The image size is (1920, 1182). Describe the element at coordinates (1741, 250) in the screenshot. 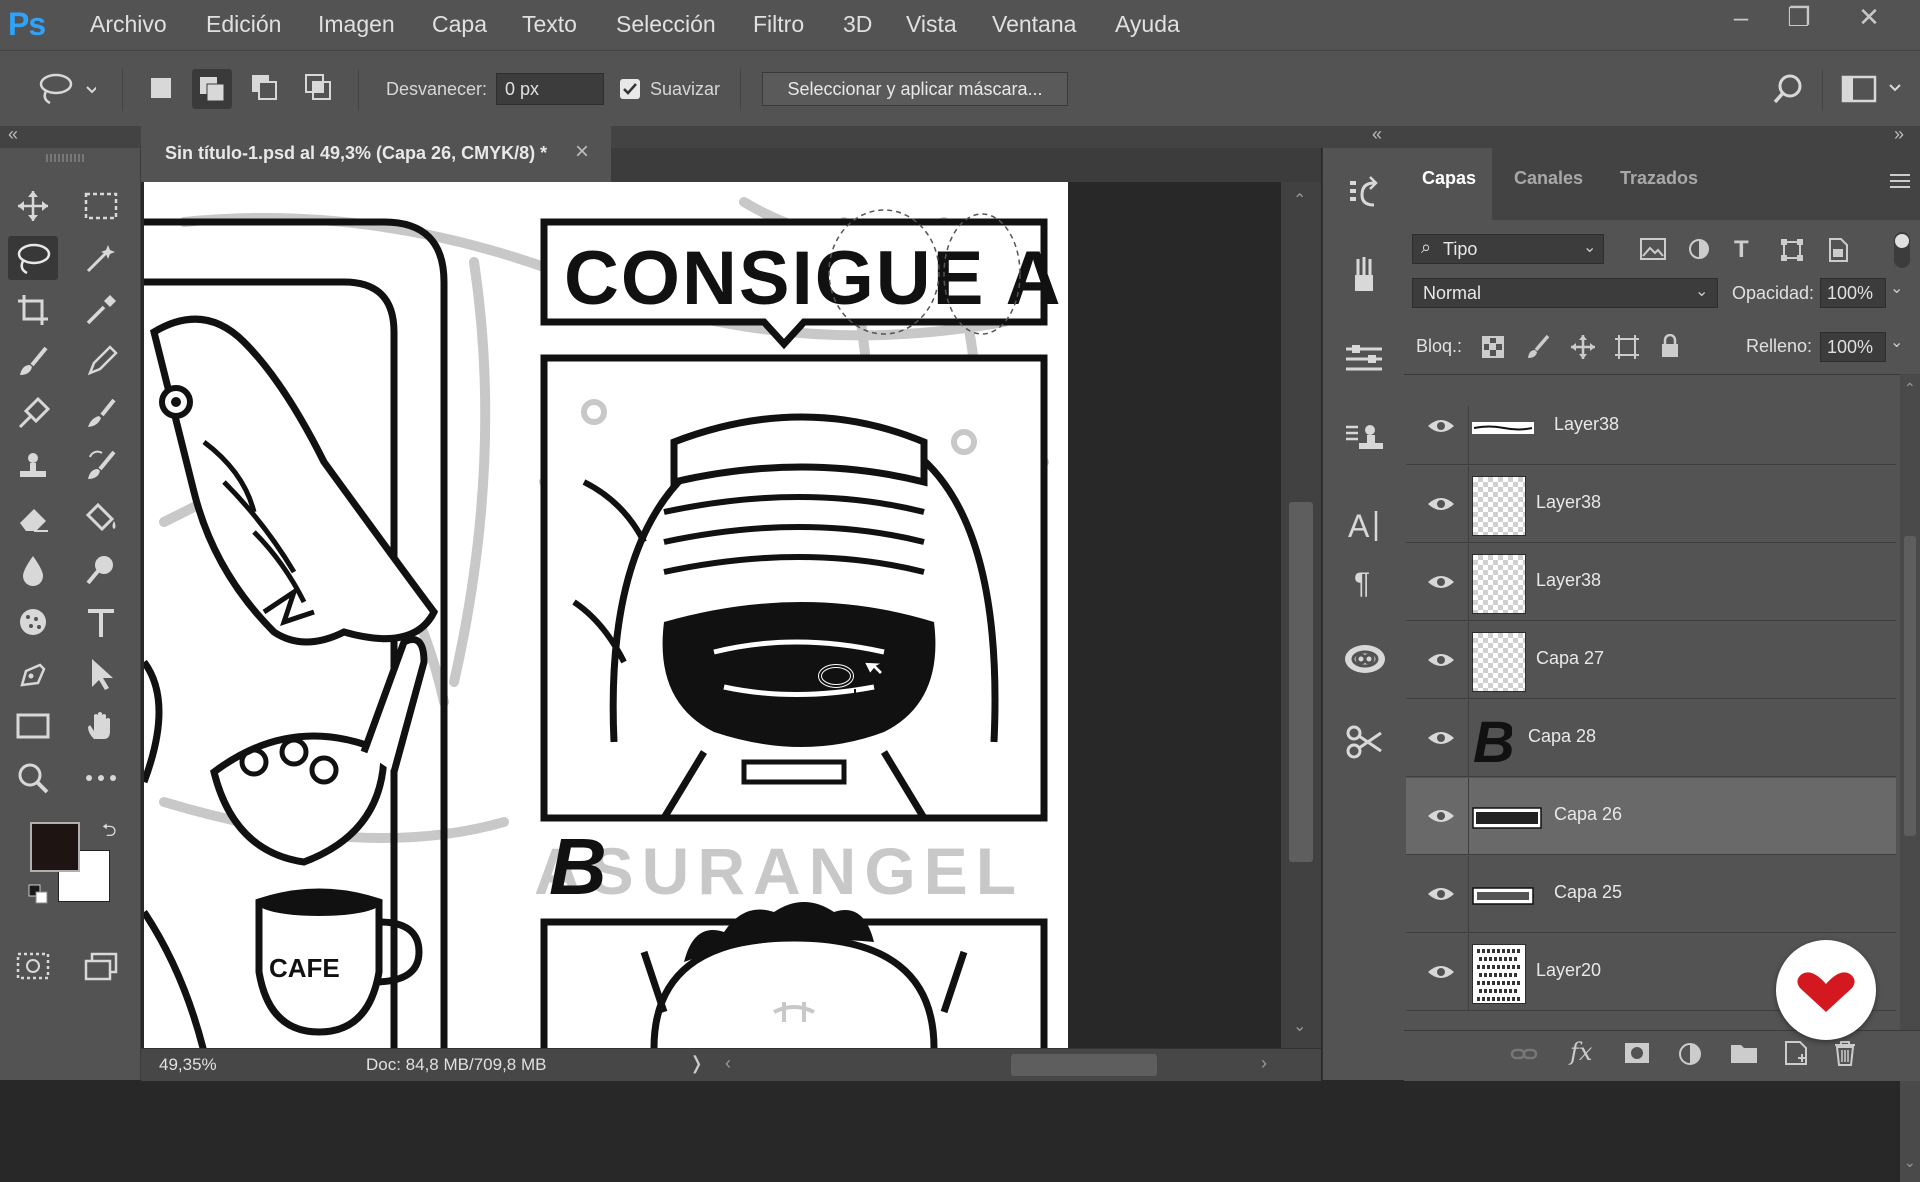

I see `filter-type-layers-icon: T` at that location.